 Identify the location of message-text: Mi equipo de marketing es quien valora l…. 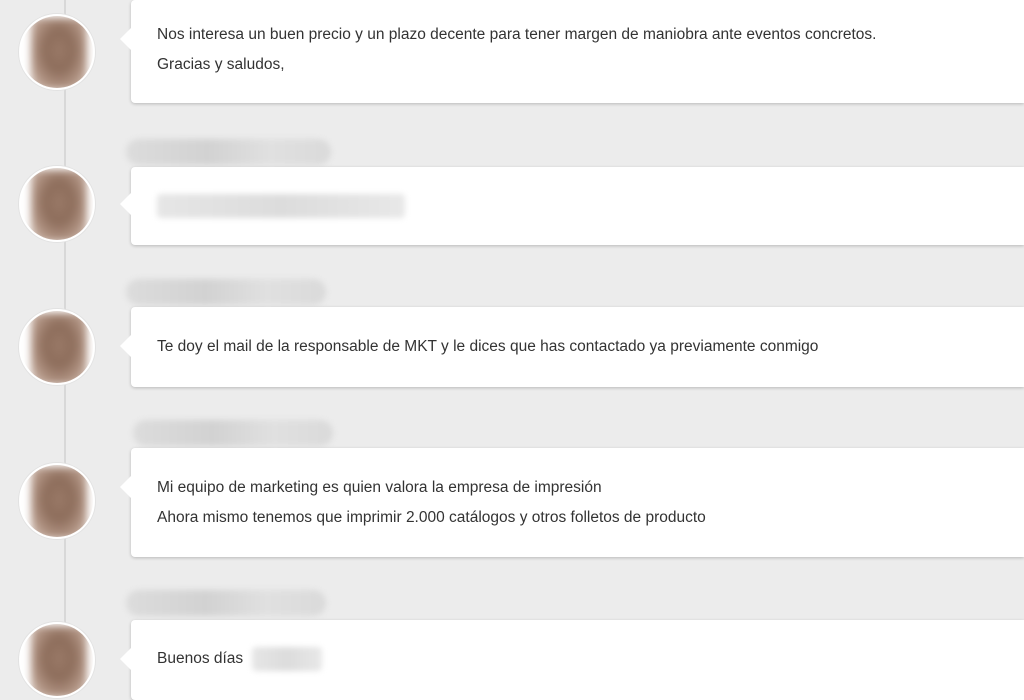
(379, 487).